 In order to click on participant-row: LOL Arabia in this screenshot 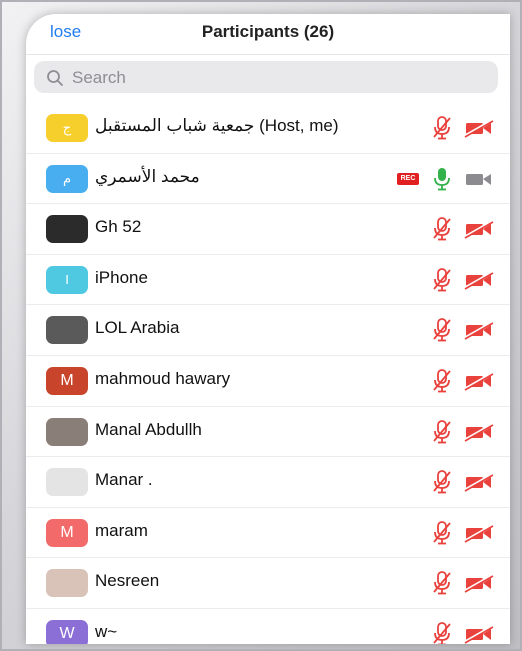, I will do `click(268, 330)`.